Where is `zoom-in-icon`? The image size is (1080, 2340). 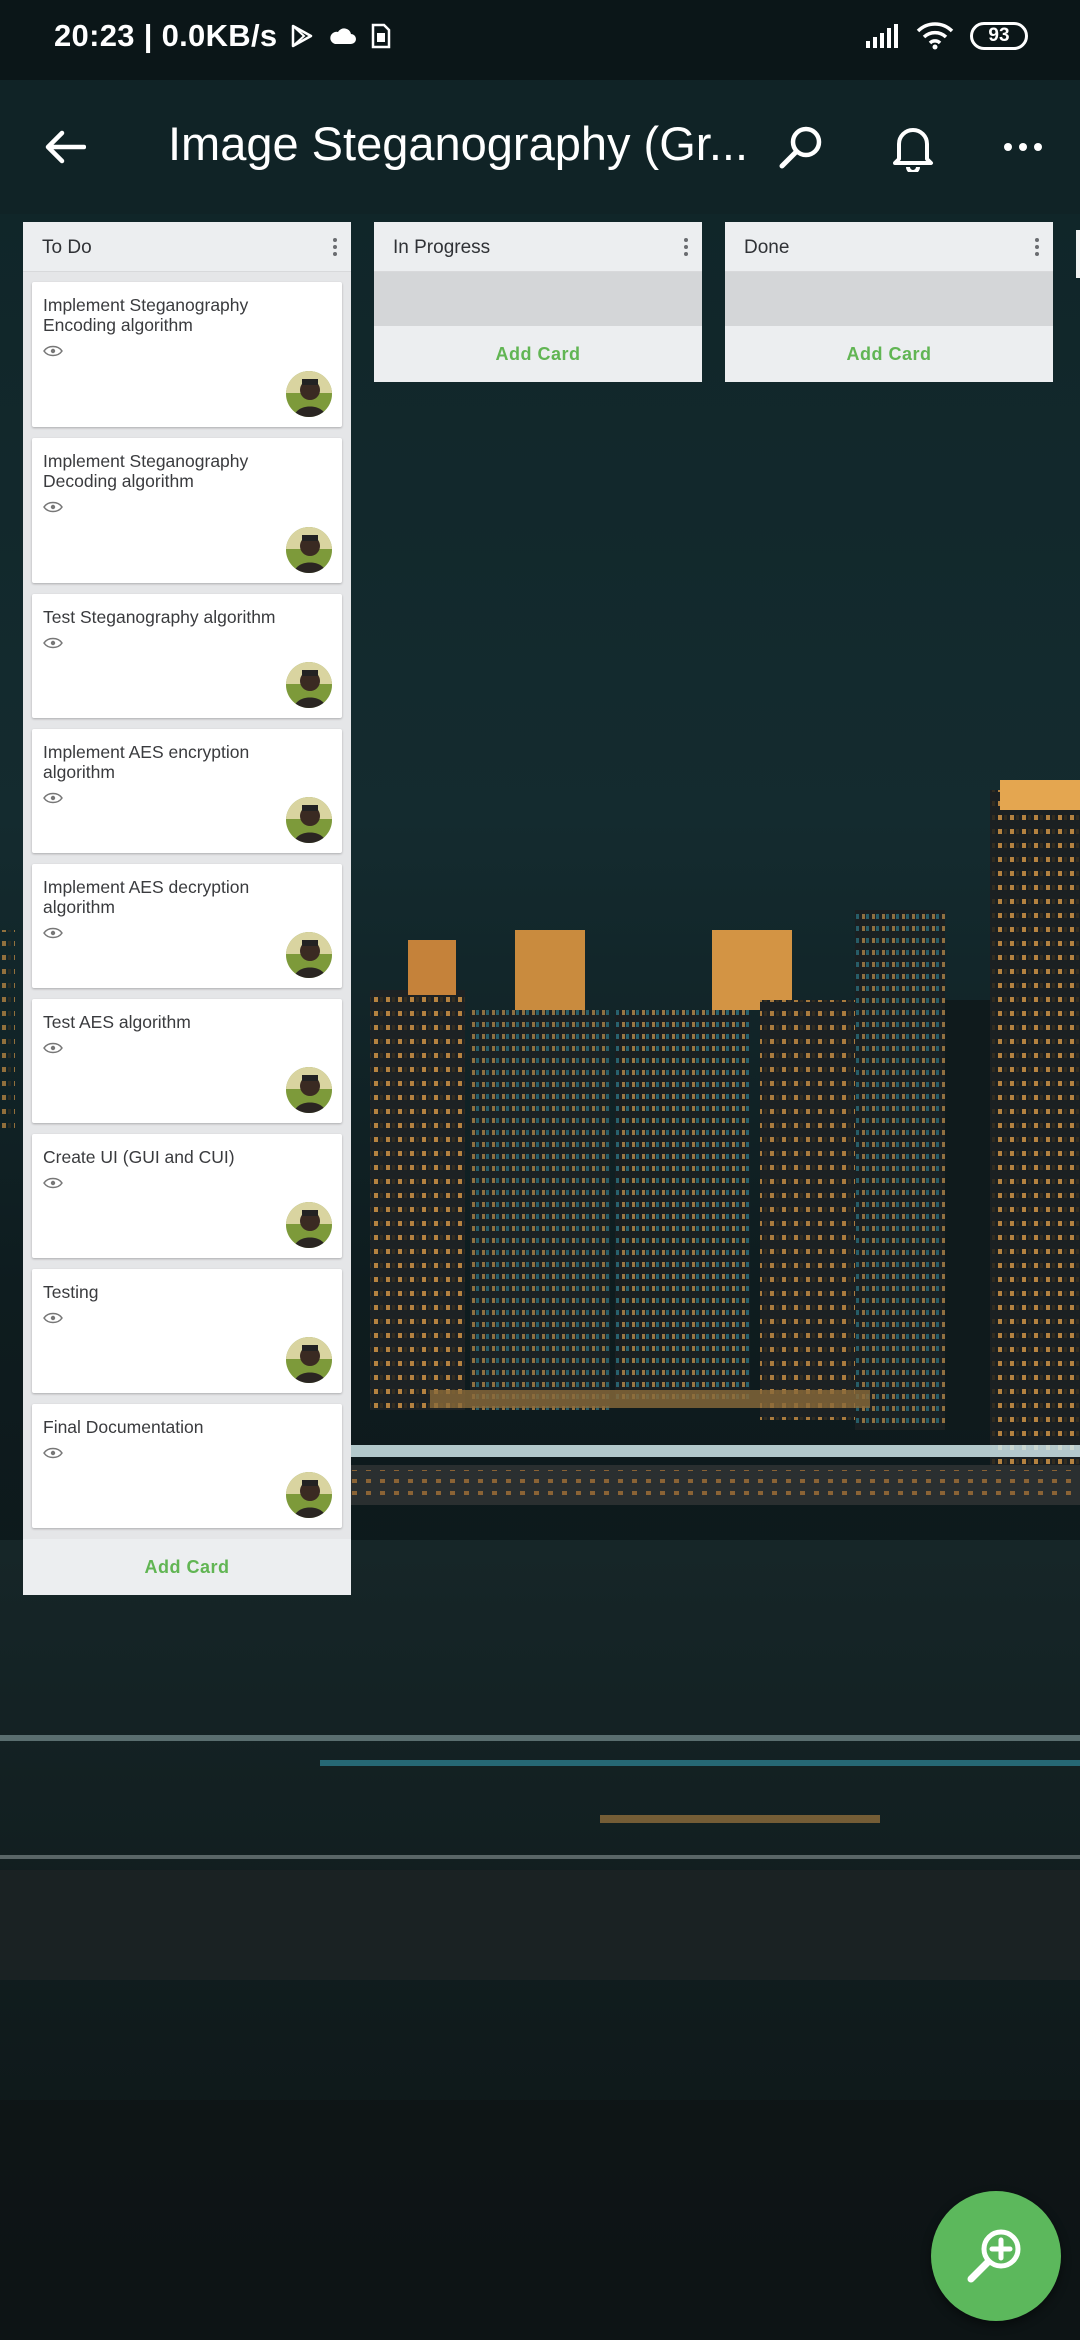
zoom-in-icon is located at coordinates (994, 2256).